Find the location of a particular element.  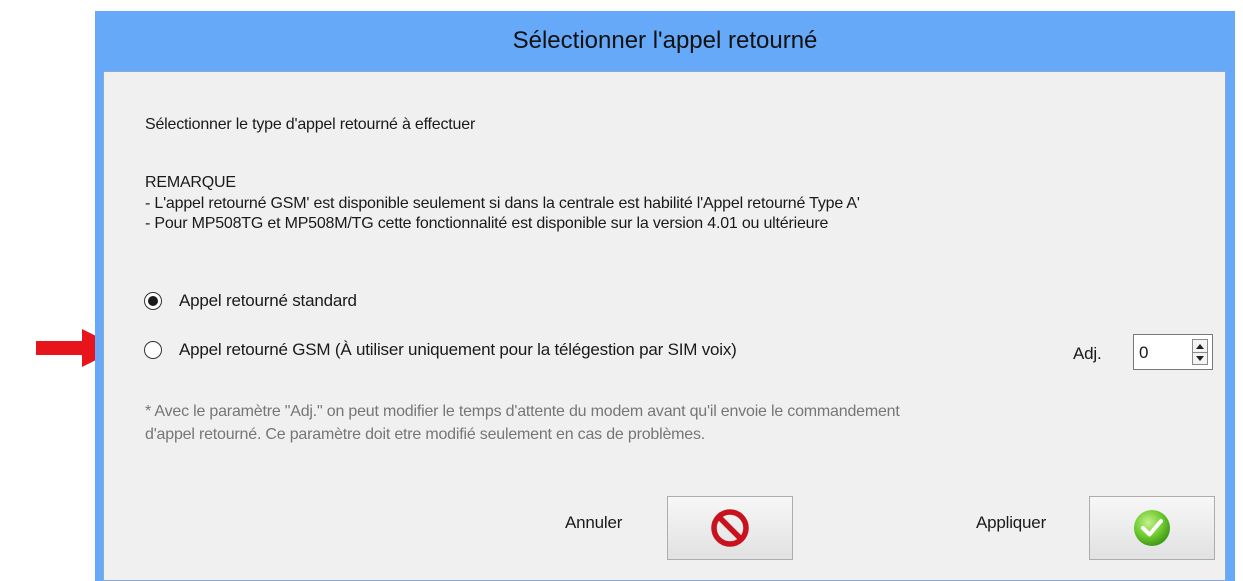

radio-button-gsm is located at coordinates (153, 350).